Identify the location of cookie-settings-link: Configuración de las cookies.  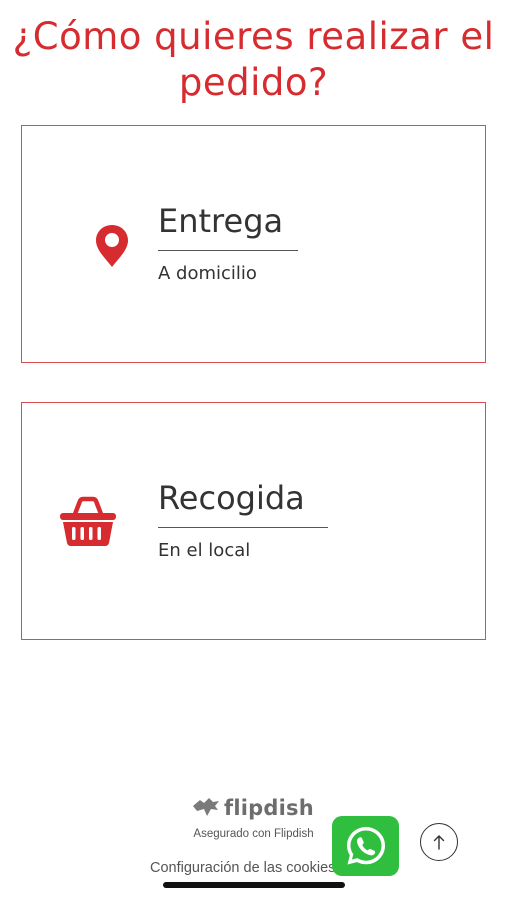
(243, 868).